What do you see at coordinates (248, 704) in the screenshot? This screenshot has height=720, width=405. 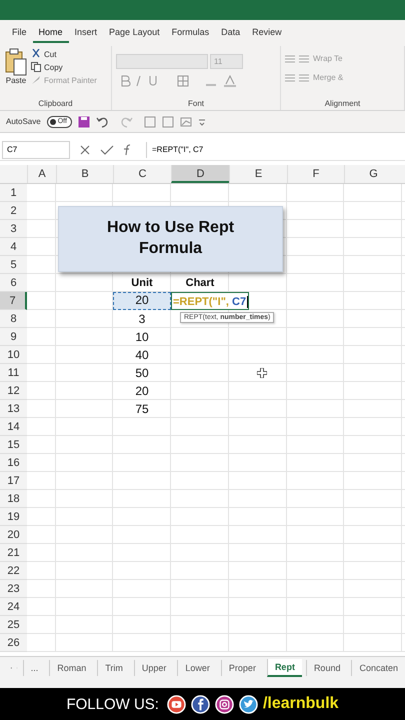 I see `bird-icon` at bounding box center [248, 704].